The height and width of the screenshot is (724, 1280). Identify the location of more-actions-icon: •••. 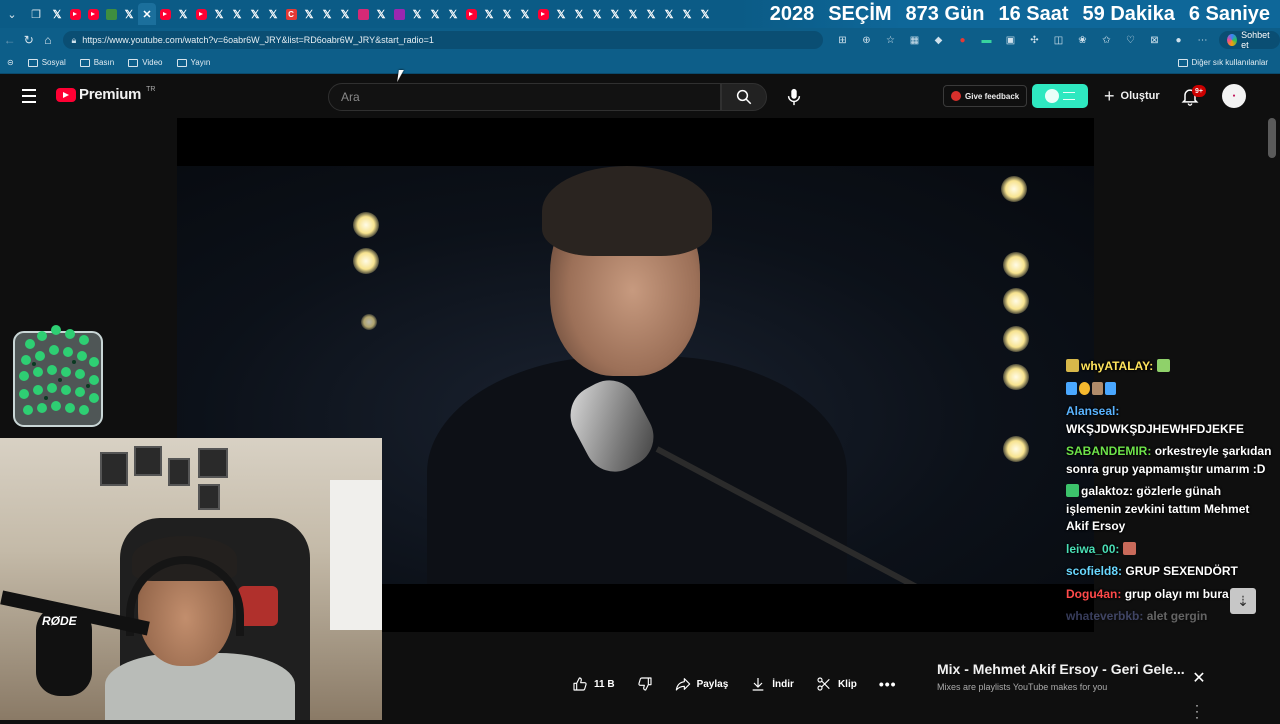
(888, 684).